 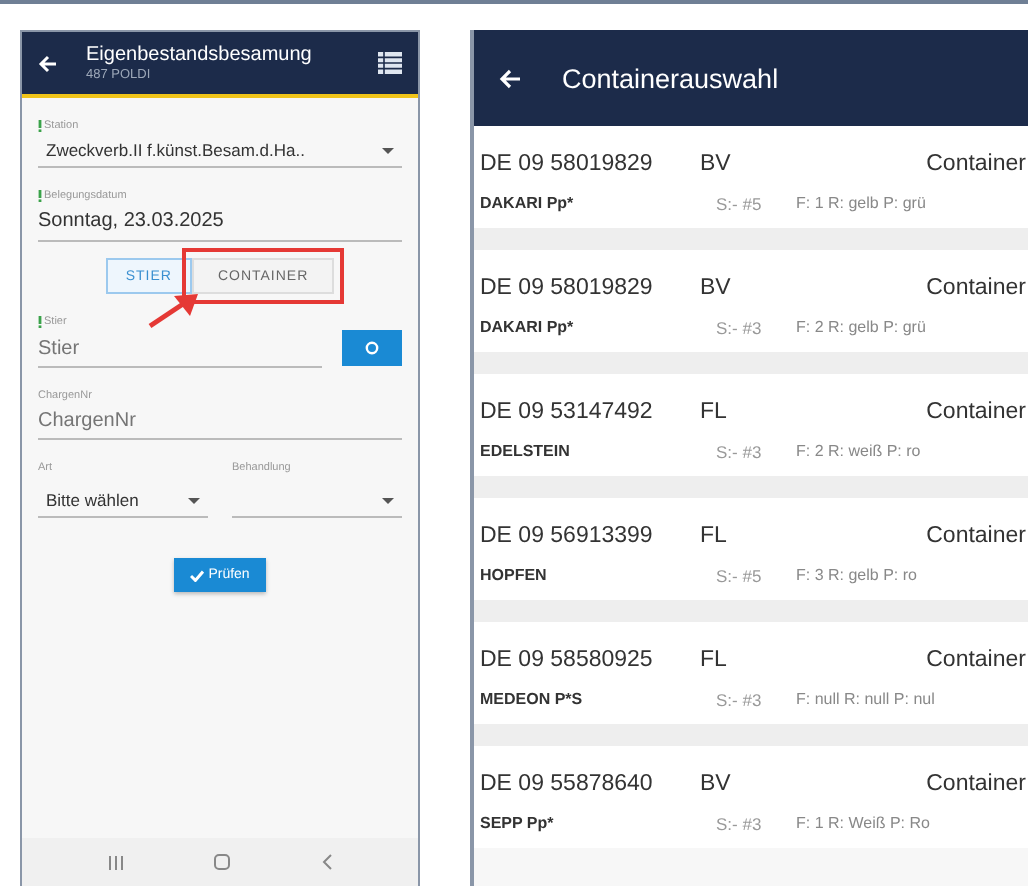 What do you see at coordinates (858, 452) in the screenshot?
I see `details-text: F: 2 R: weiß P: ro` at bounding box center [858, 452].